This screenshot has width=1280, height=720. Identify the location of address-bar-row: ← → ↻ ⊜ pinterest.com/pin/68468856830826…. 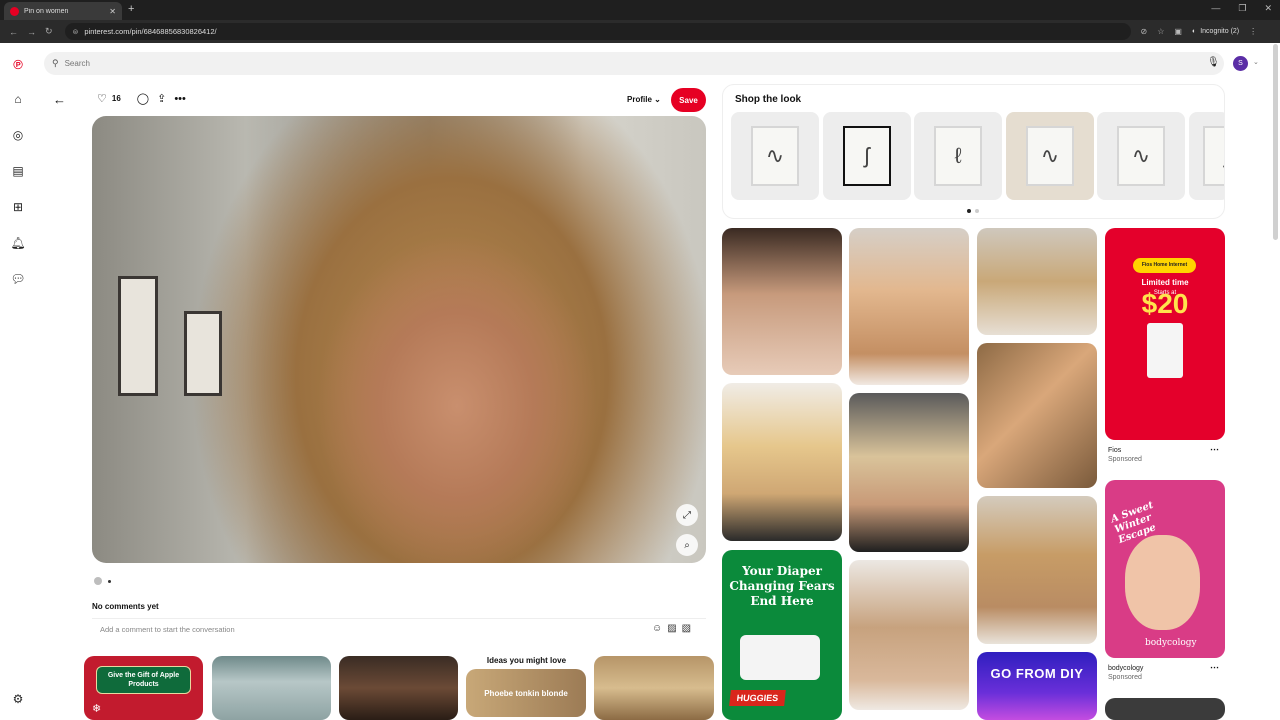
(640, 31).